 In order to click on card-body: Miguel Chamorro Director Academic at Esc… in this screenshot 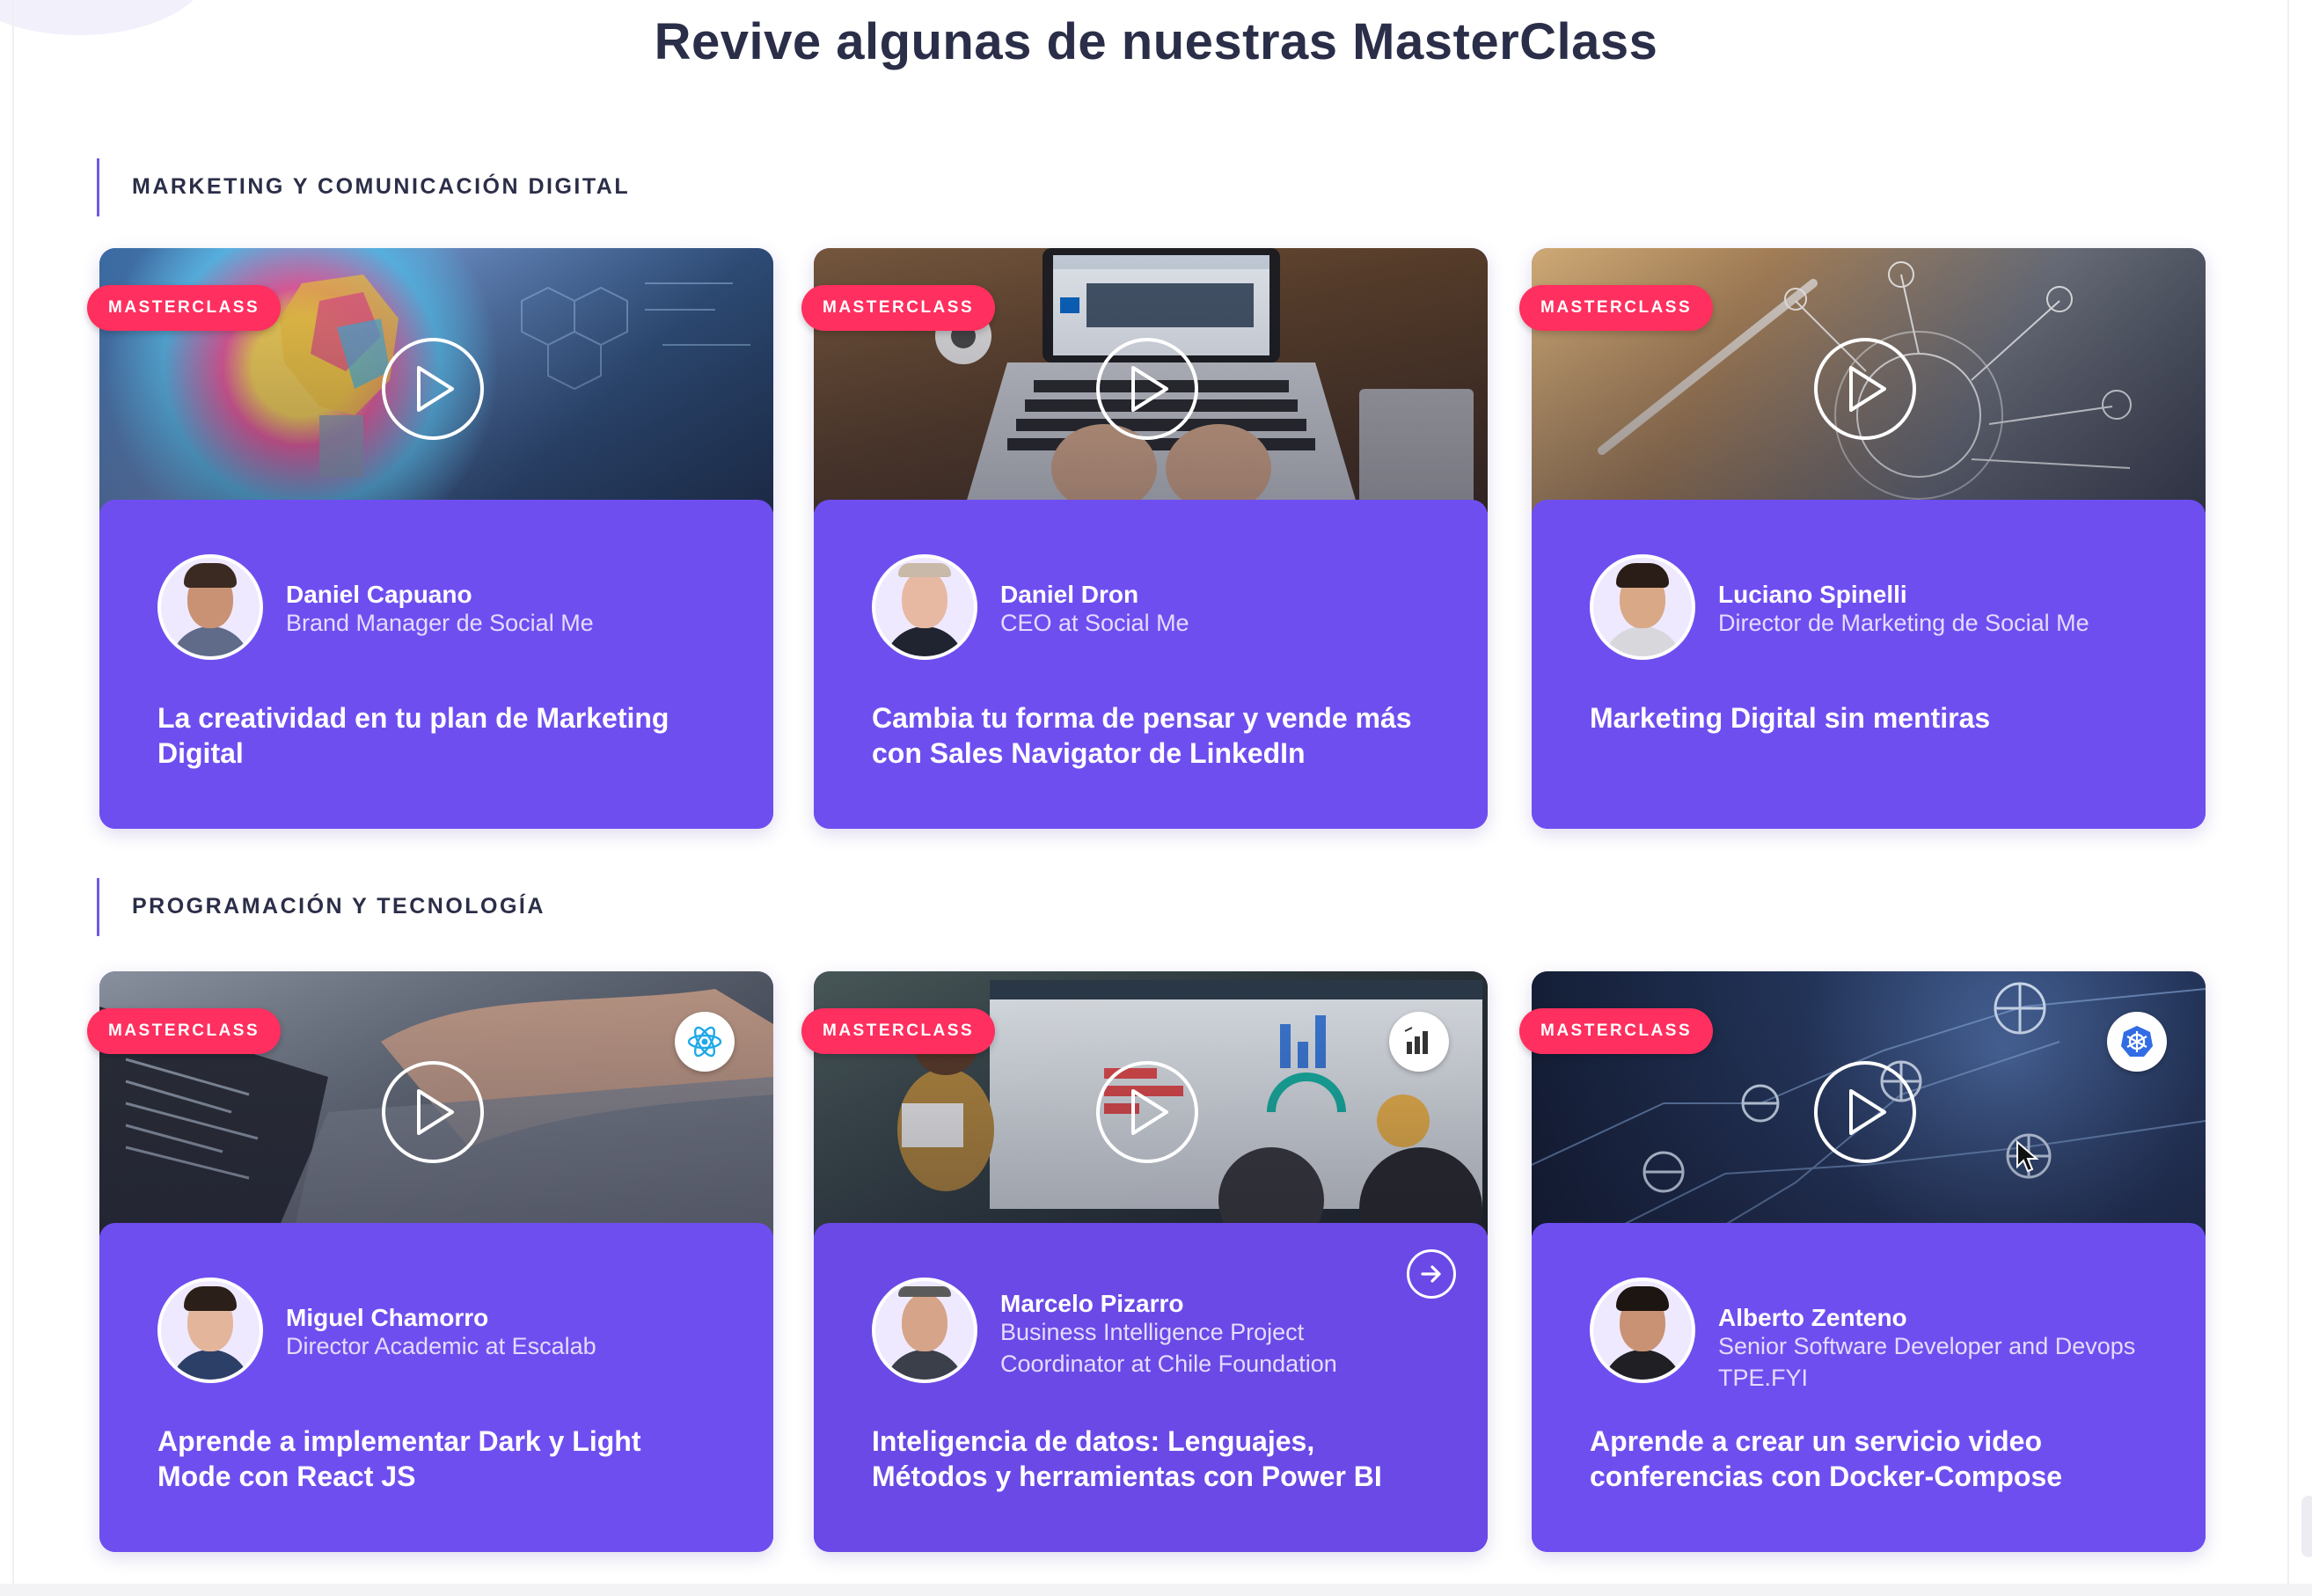, I will do `click(436, 1388)`.